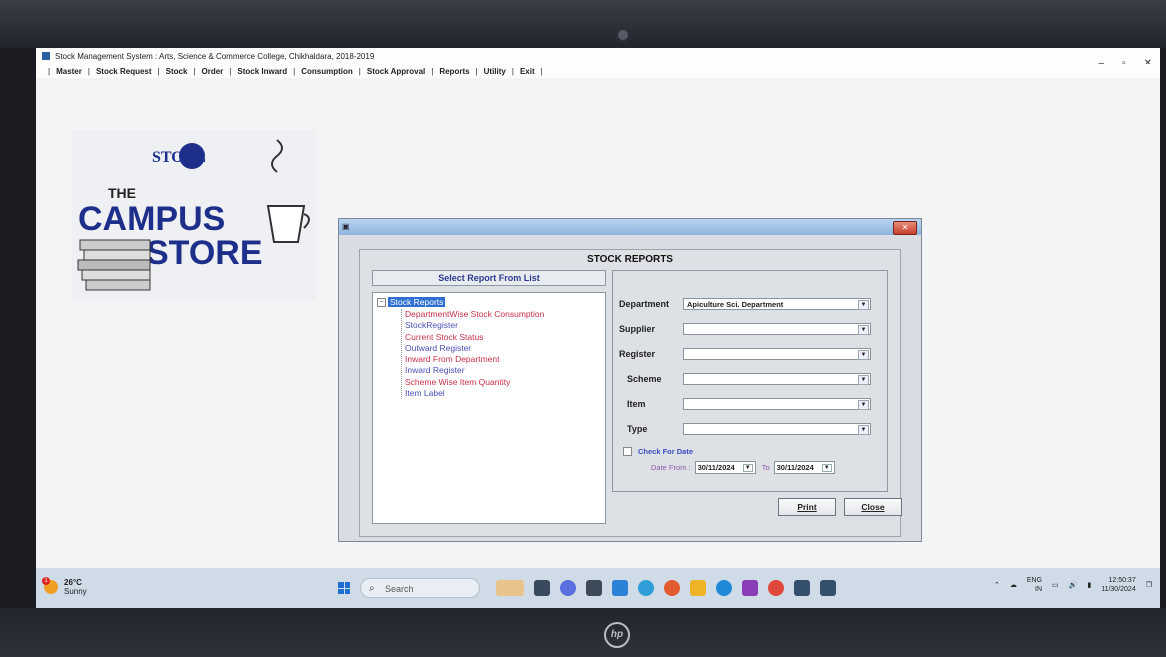 The width and height of the screenshot is (1166, 657). What do you see at coordinates (802, 588) in the screenshot?
I see `app-window-icon` at bounding box center [802, 588].